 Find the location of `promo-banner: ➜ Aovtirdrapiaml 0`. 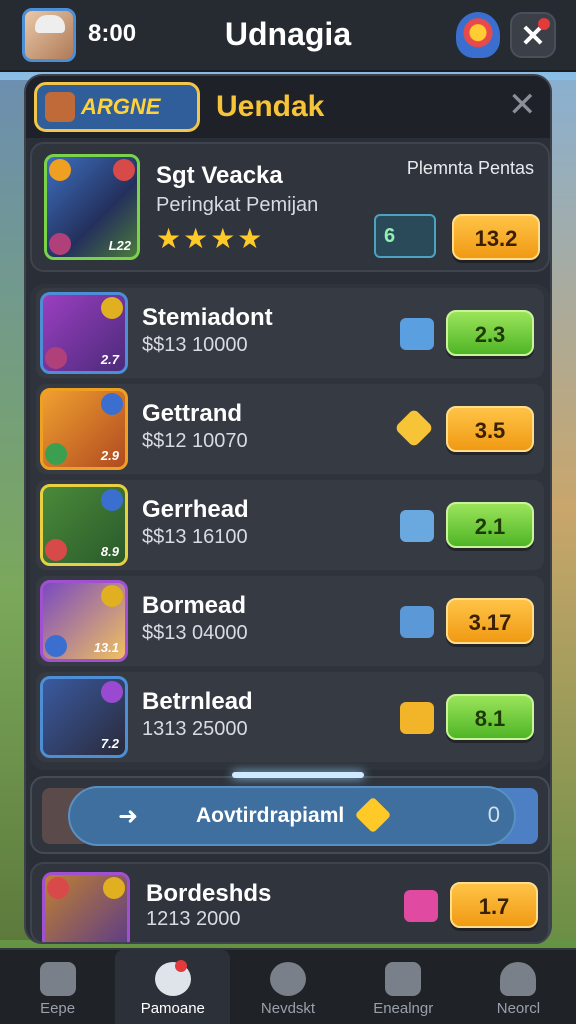

promo-banner: ➜ Aovtirdrapiaml 0 is located at coordinates (290, 813).